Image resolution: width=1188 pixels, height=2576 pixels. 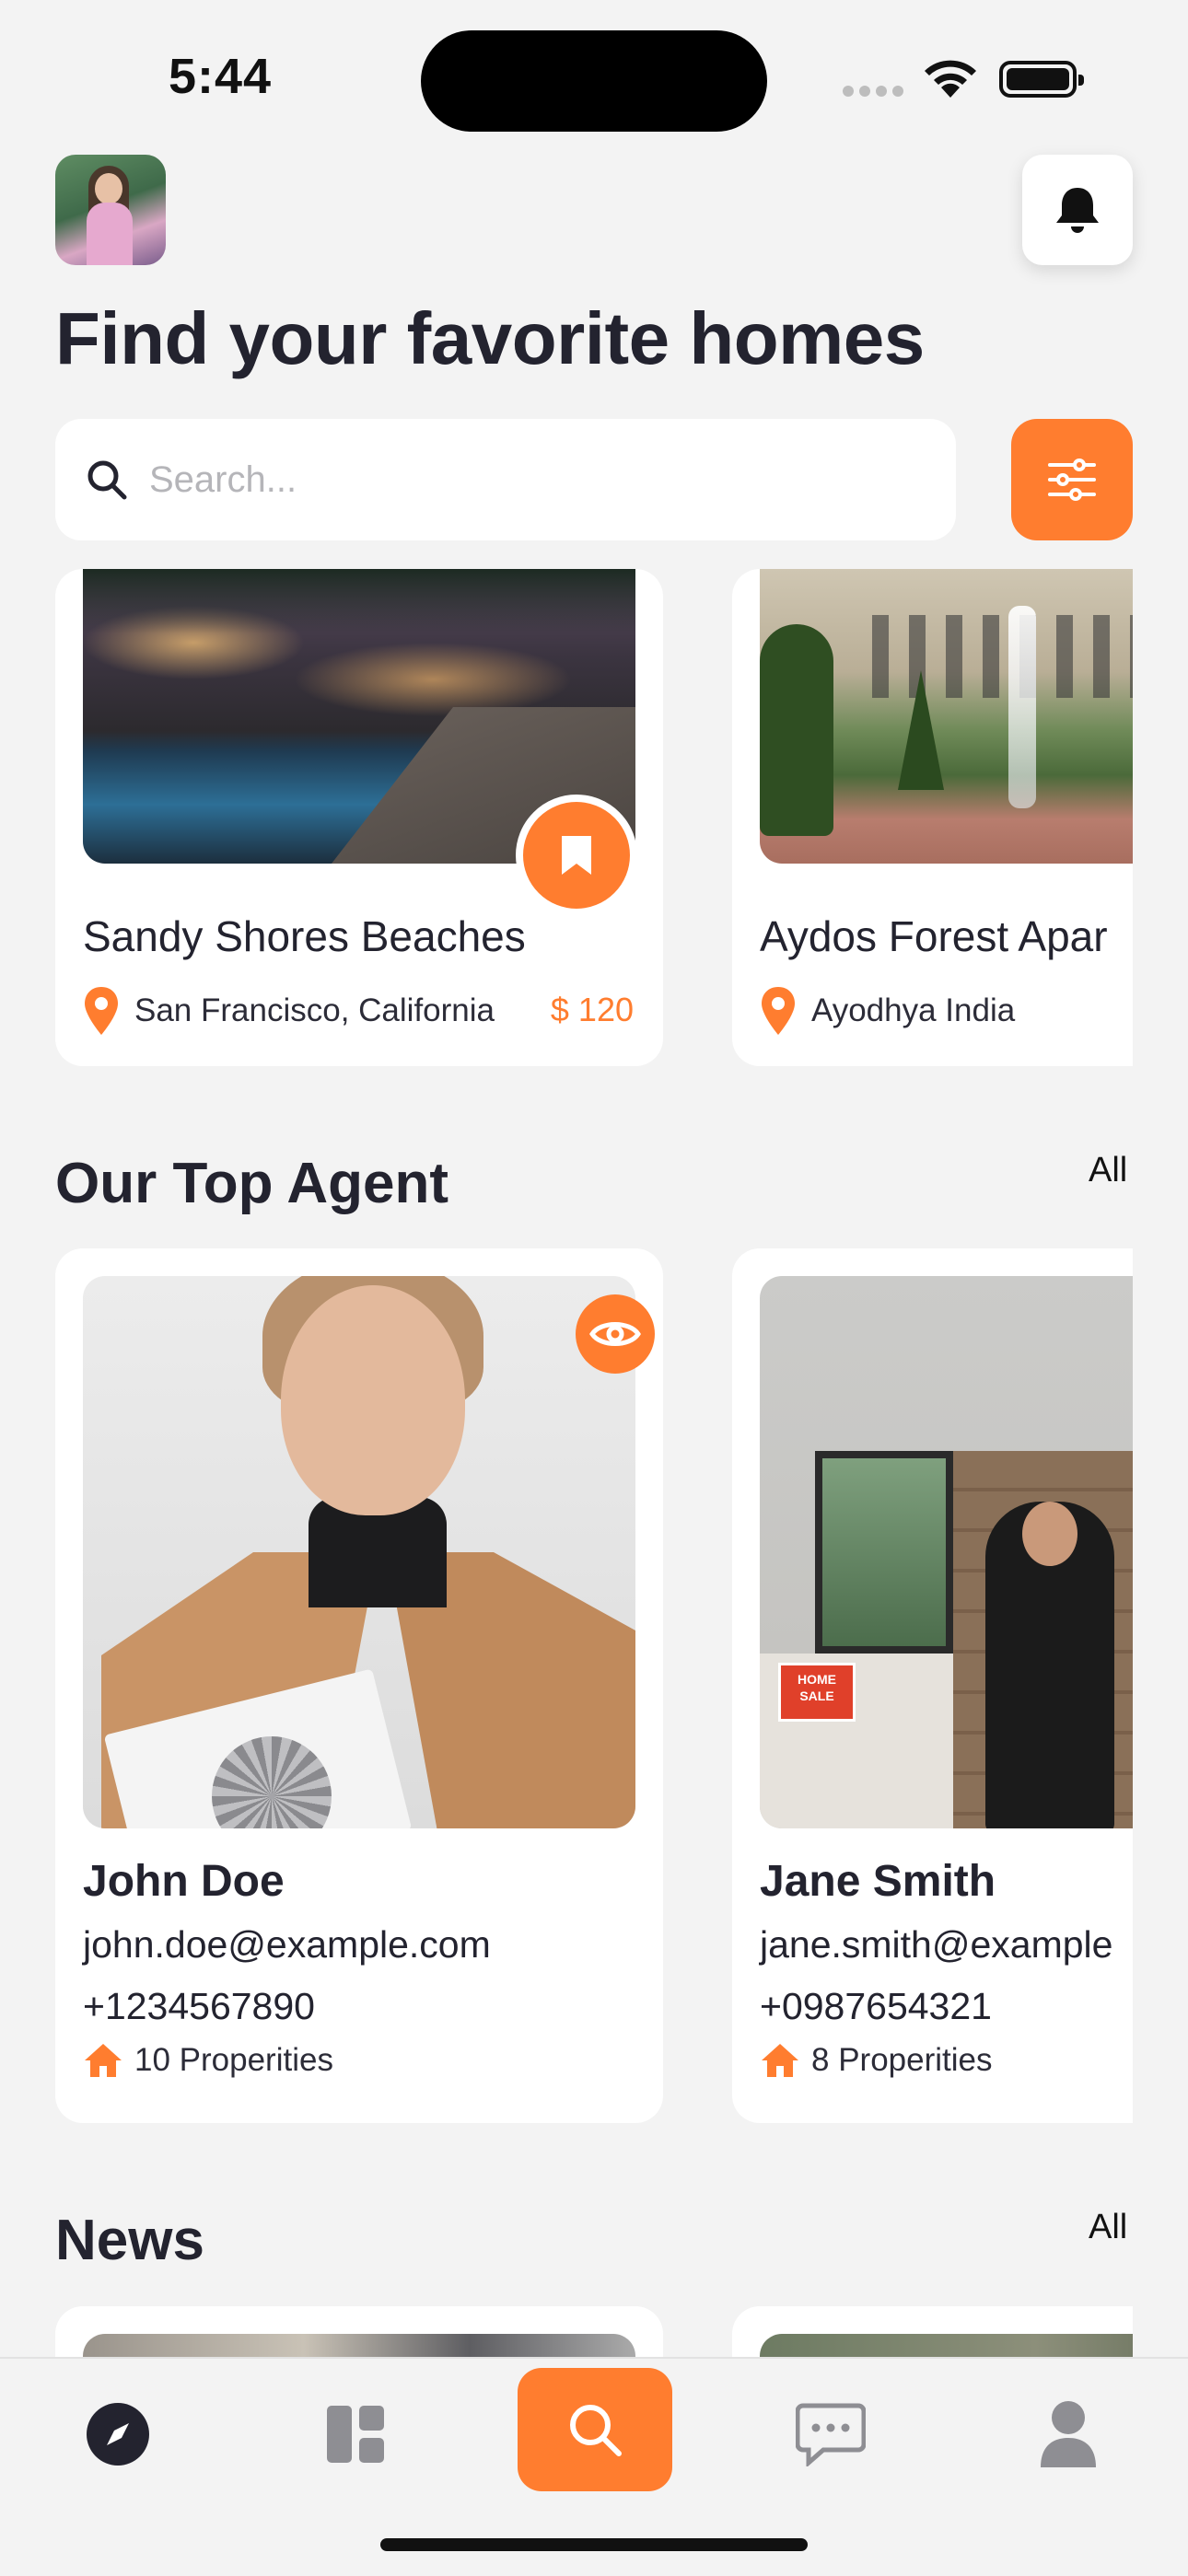 What do you see at coordinates (937, 1944) in the screenshot?
I see `agent-email: jane.smith@example` at bounding box center [937, 1944].